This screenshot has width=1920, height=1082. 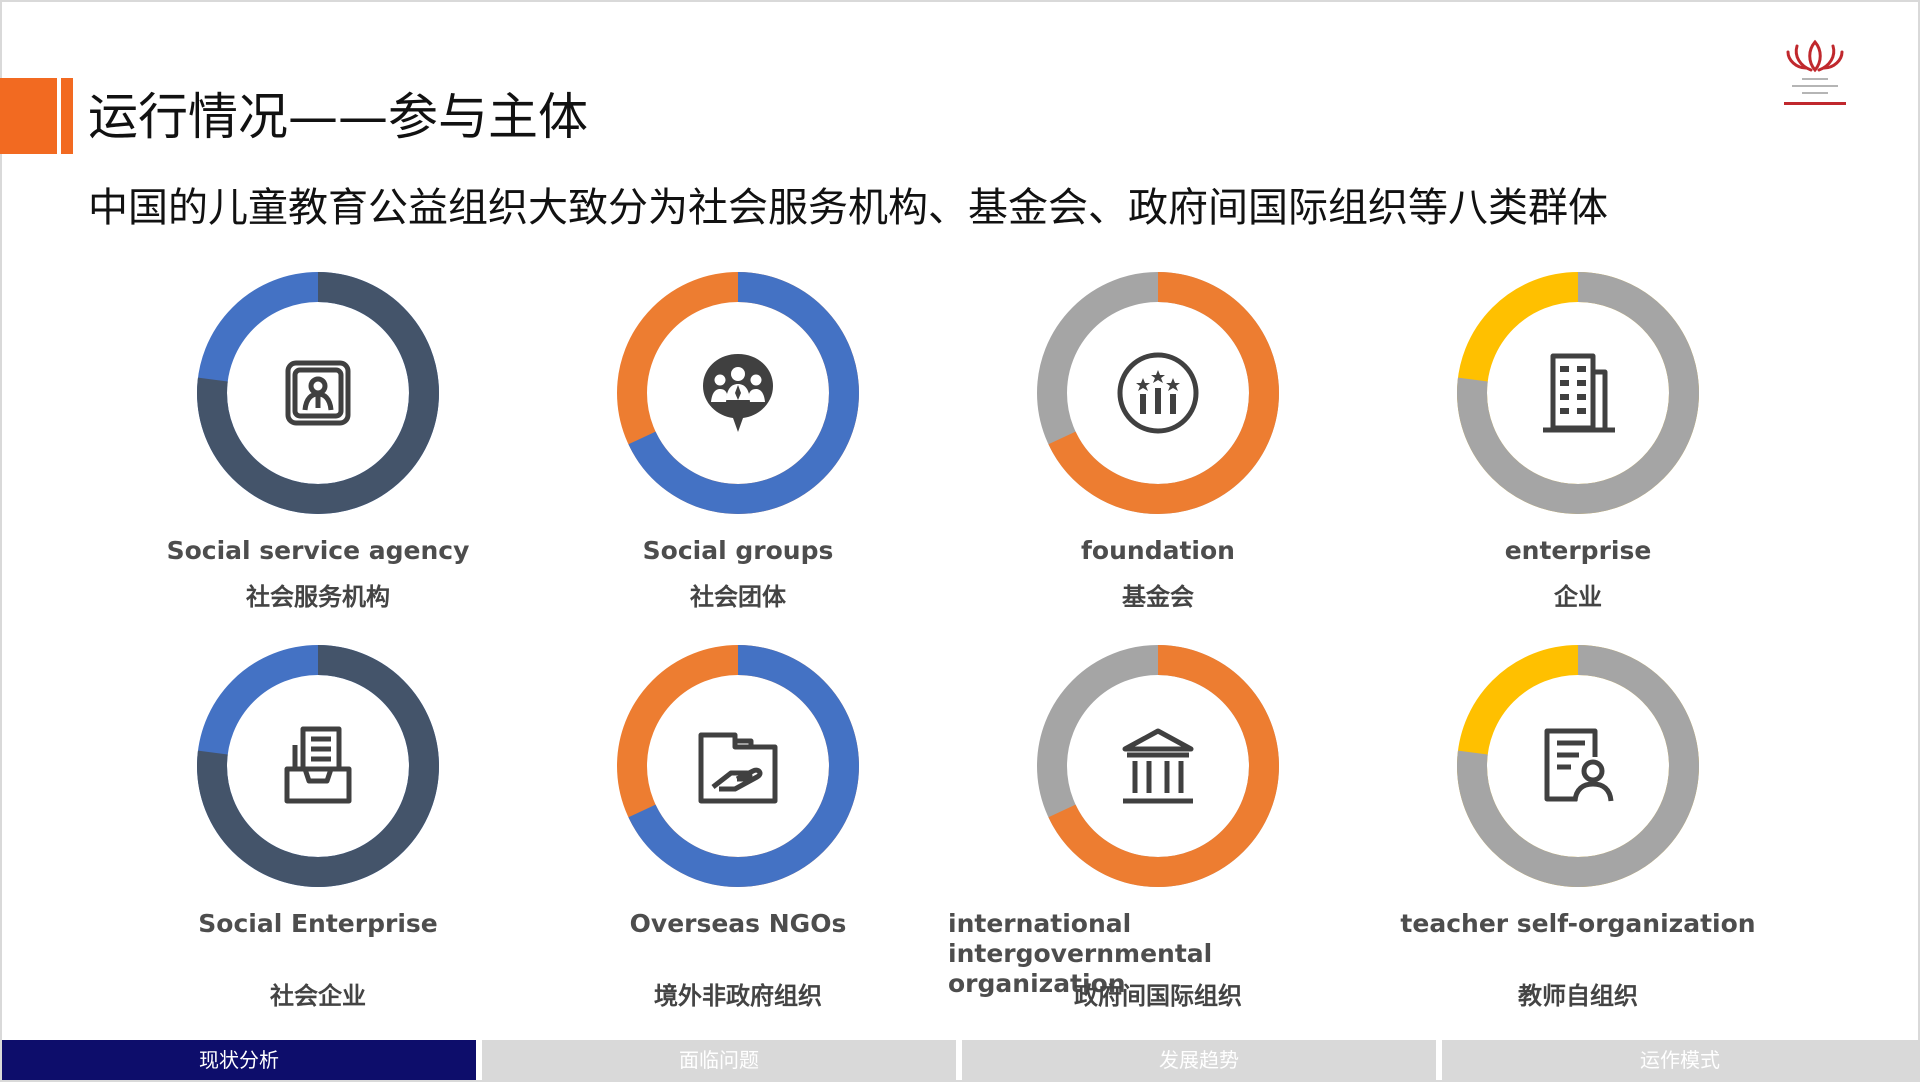 I want to click on category-card-enterprise: enterprise 企业, so click(x=1578, y=457).